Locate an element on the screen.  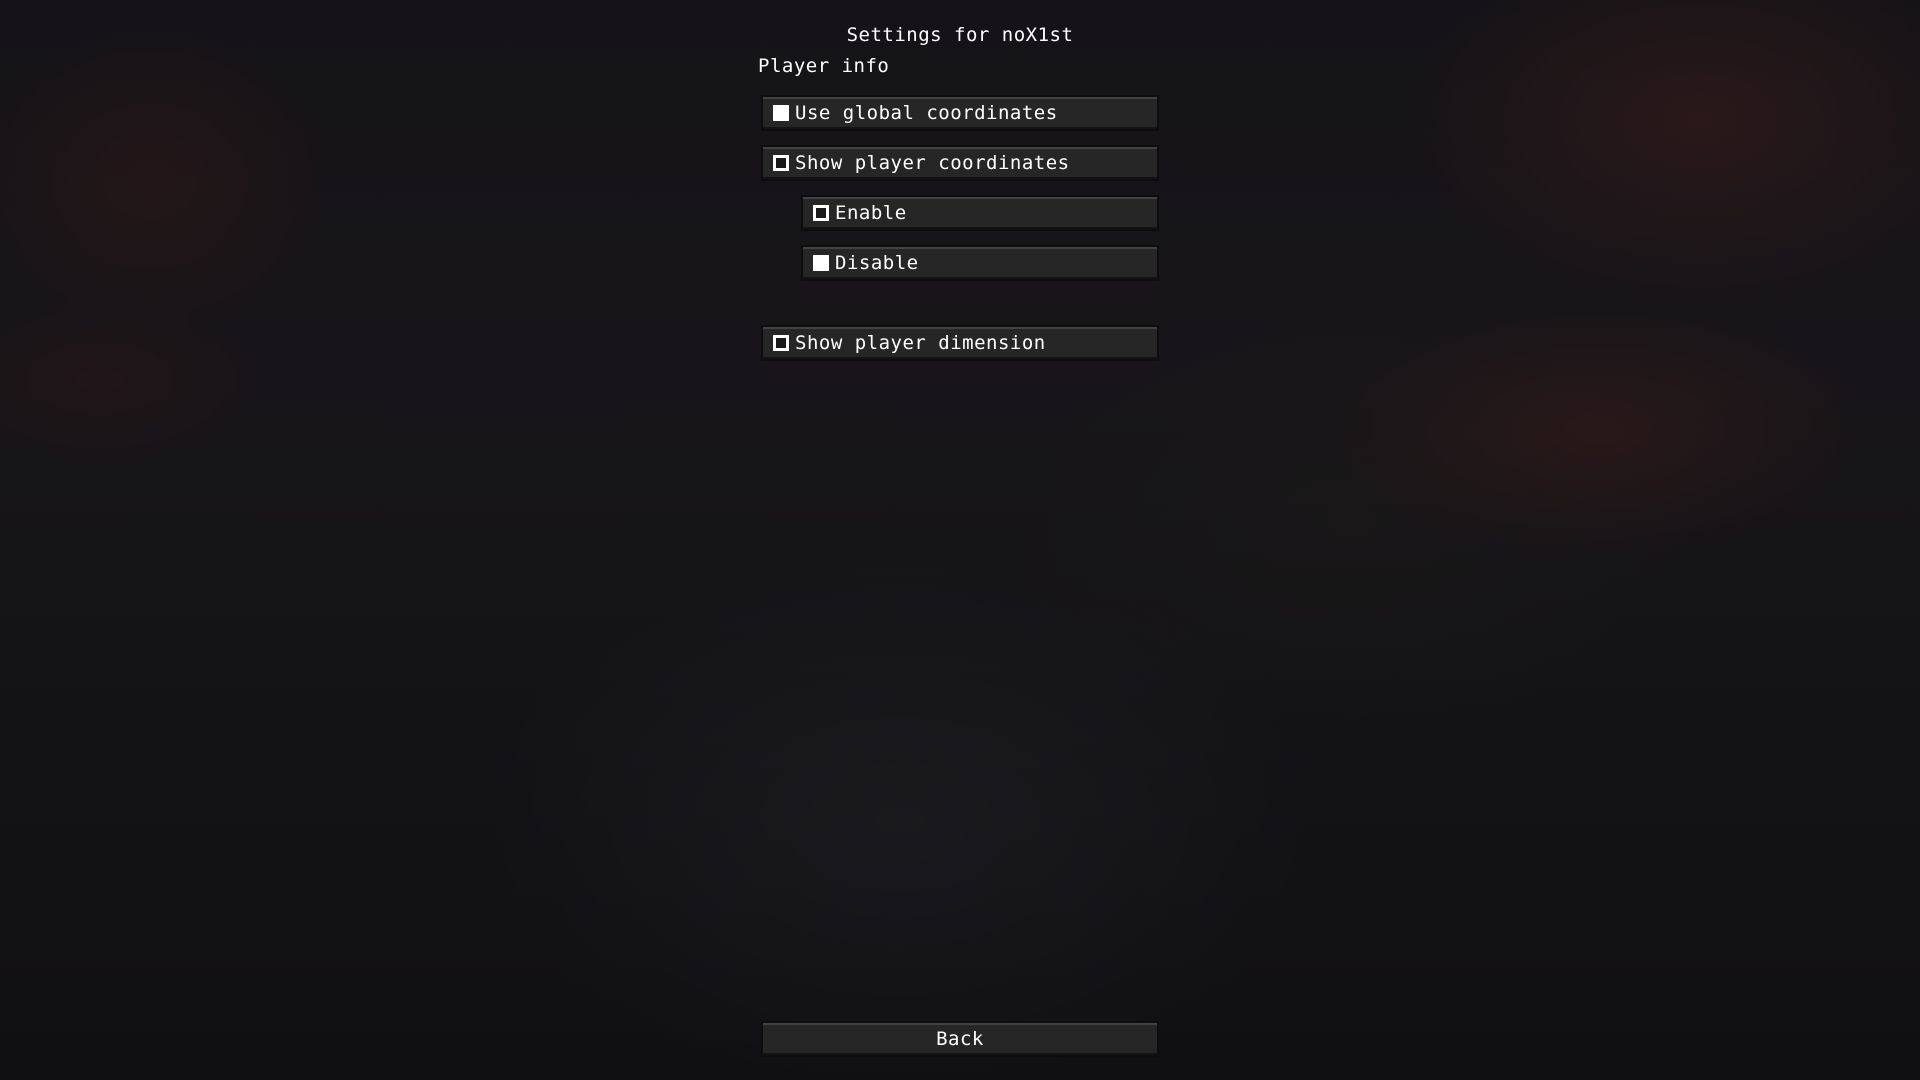
back-button: Back is located at coordinates (960, 1039).